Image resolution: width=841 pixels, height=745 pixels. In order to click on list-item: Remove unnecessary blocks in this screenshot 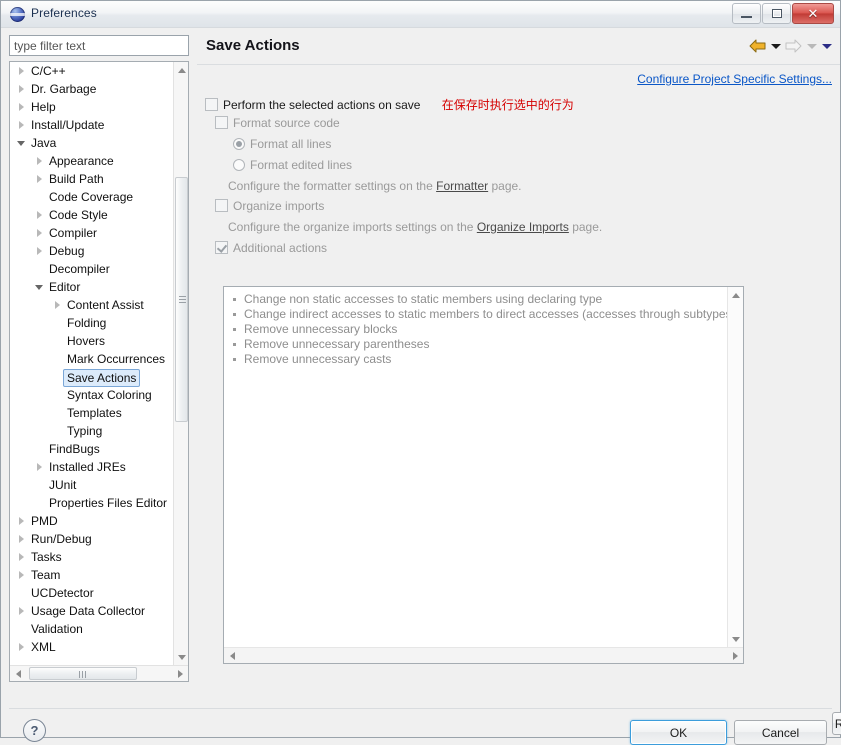, I will do `click(477, 329)`.